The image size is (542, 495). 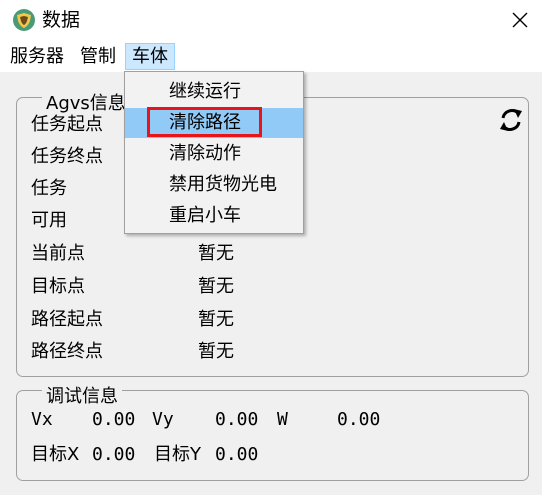 I want to click on value-current-point: 暂无, so click(x=216, y=253).